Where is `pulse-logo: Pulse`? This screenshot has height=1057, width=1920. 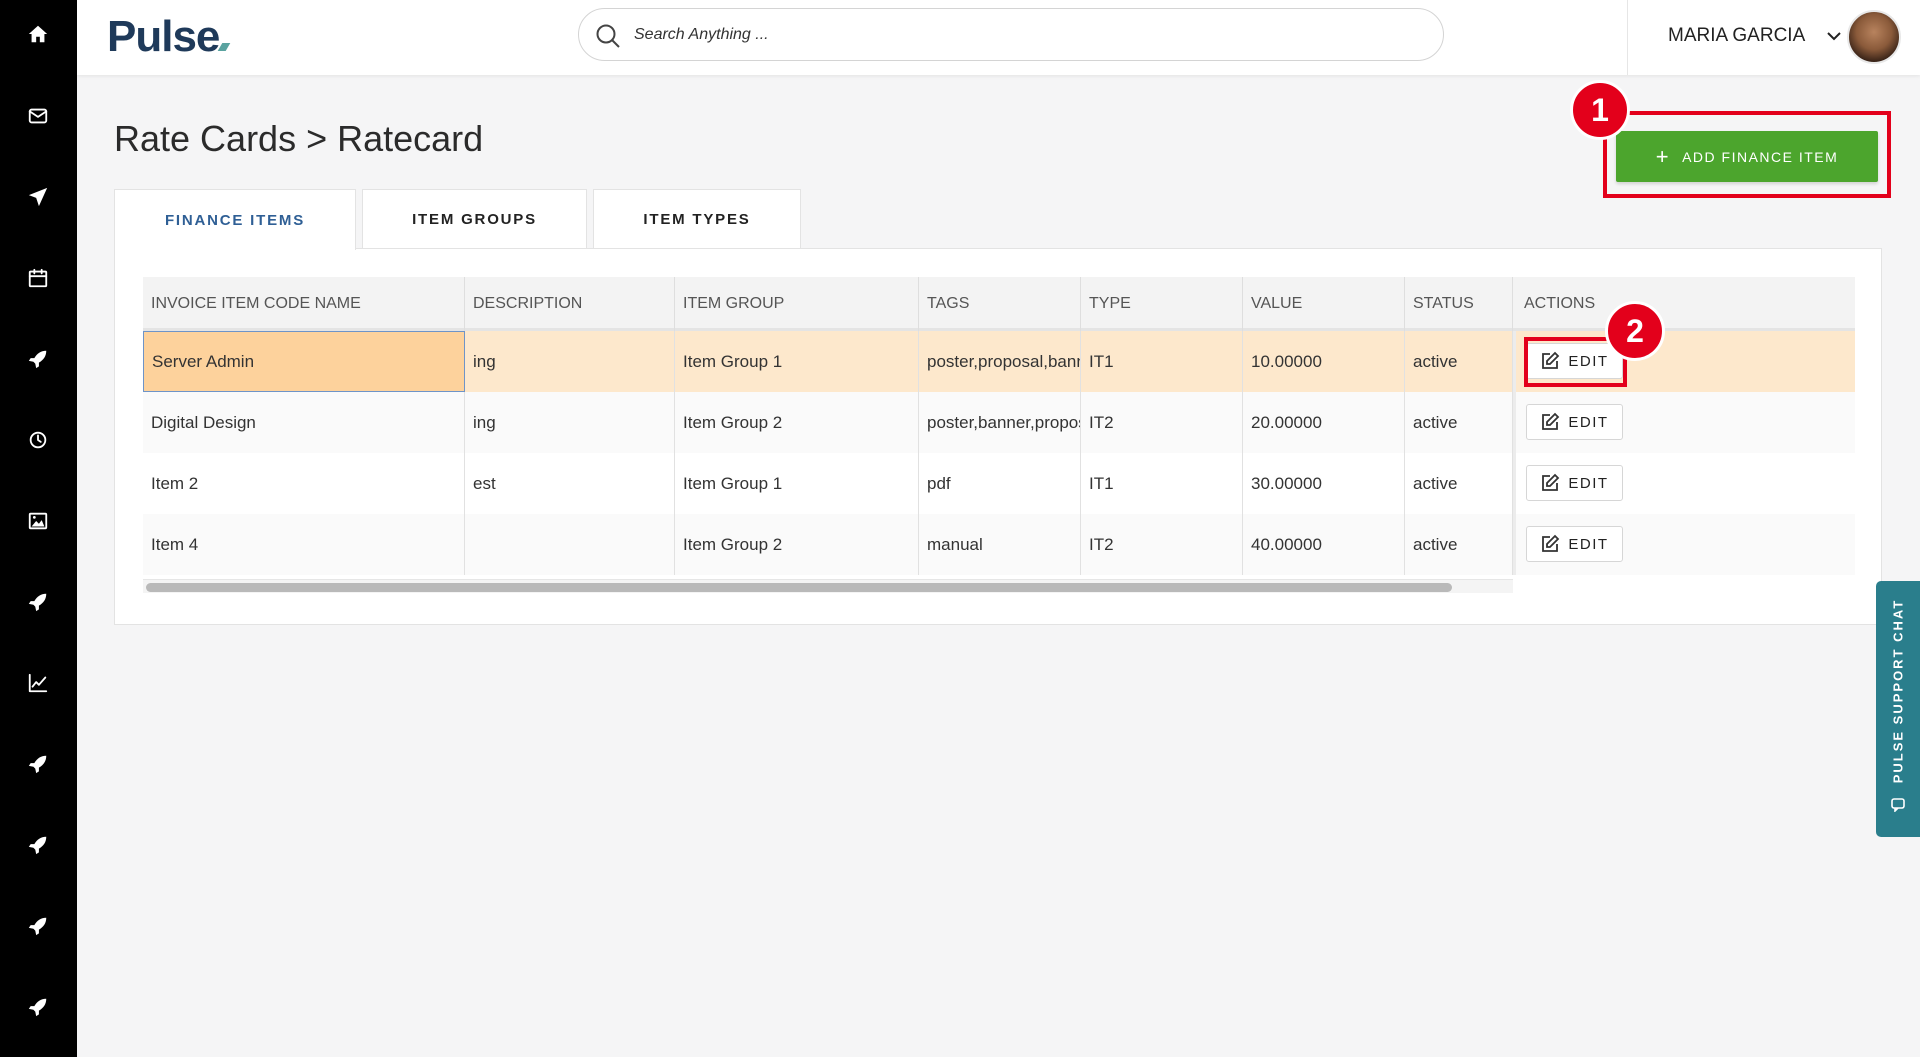 pulse-logo: Pulse is located at coordinates (169, 37).